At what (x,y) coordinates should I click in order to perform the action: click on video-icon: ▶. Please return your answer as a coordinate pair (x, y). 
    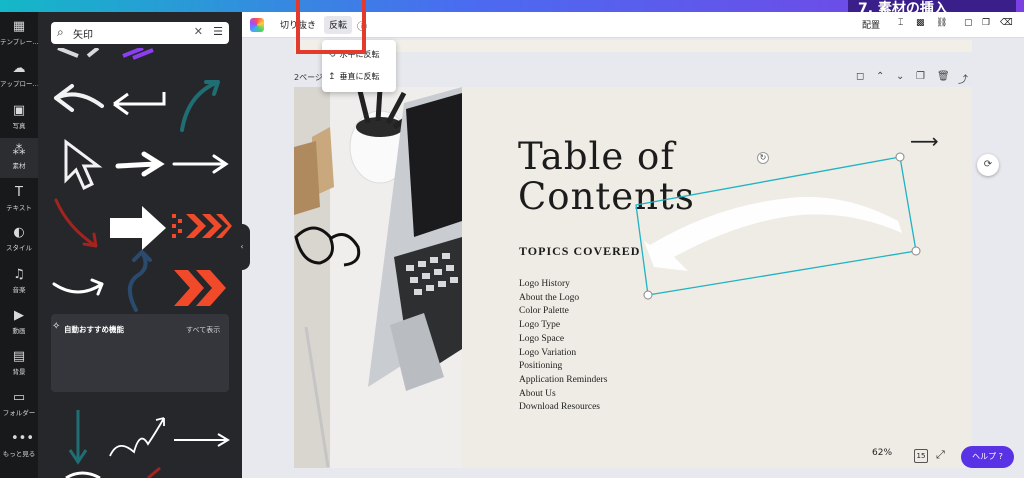
    Looking at the image, I should click on (19, 315).